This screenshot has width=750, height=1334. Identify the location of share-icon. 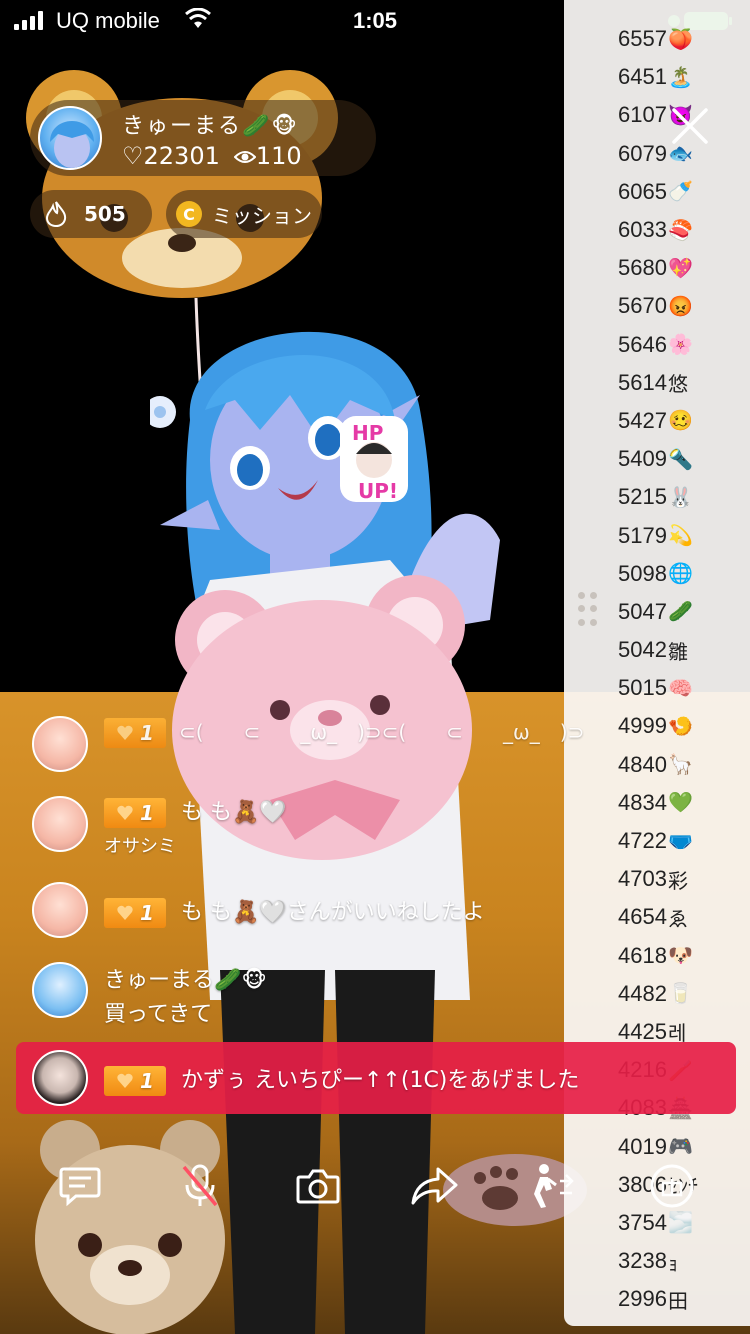
(434, 1186).